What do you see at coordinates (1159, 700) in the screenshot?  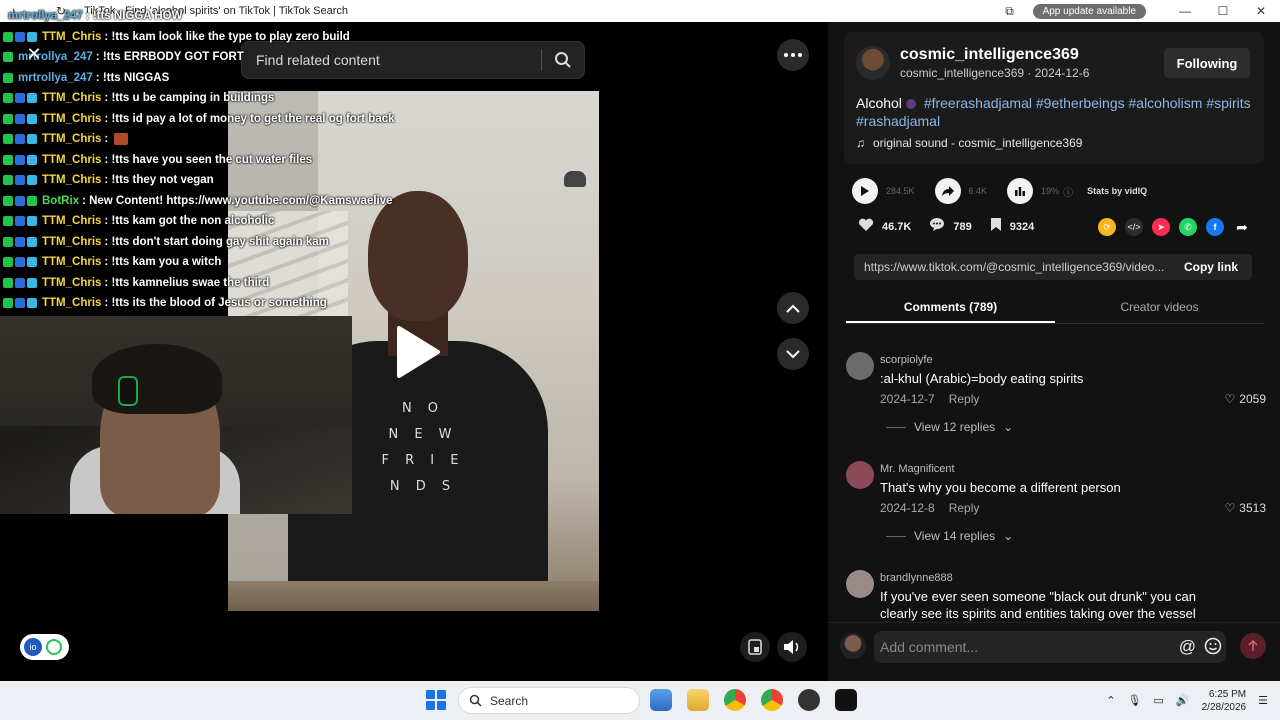 I see `network-icon: ▭` at bounding box center [1159, 700].